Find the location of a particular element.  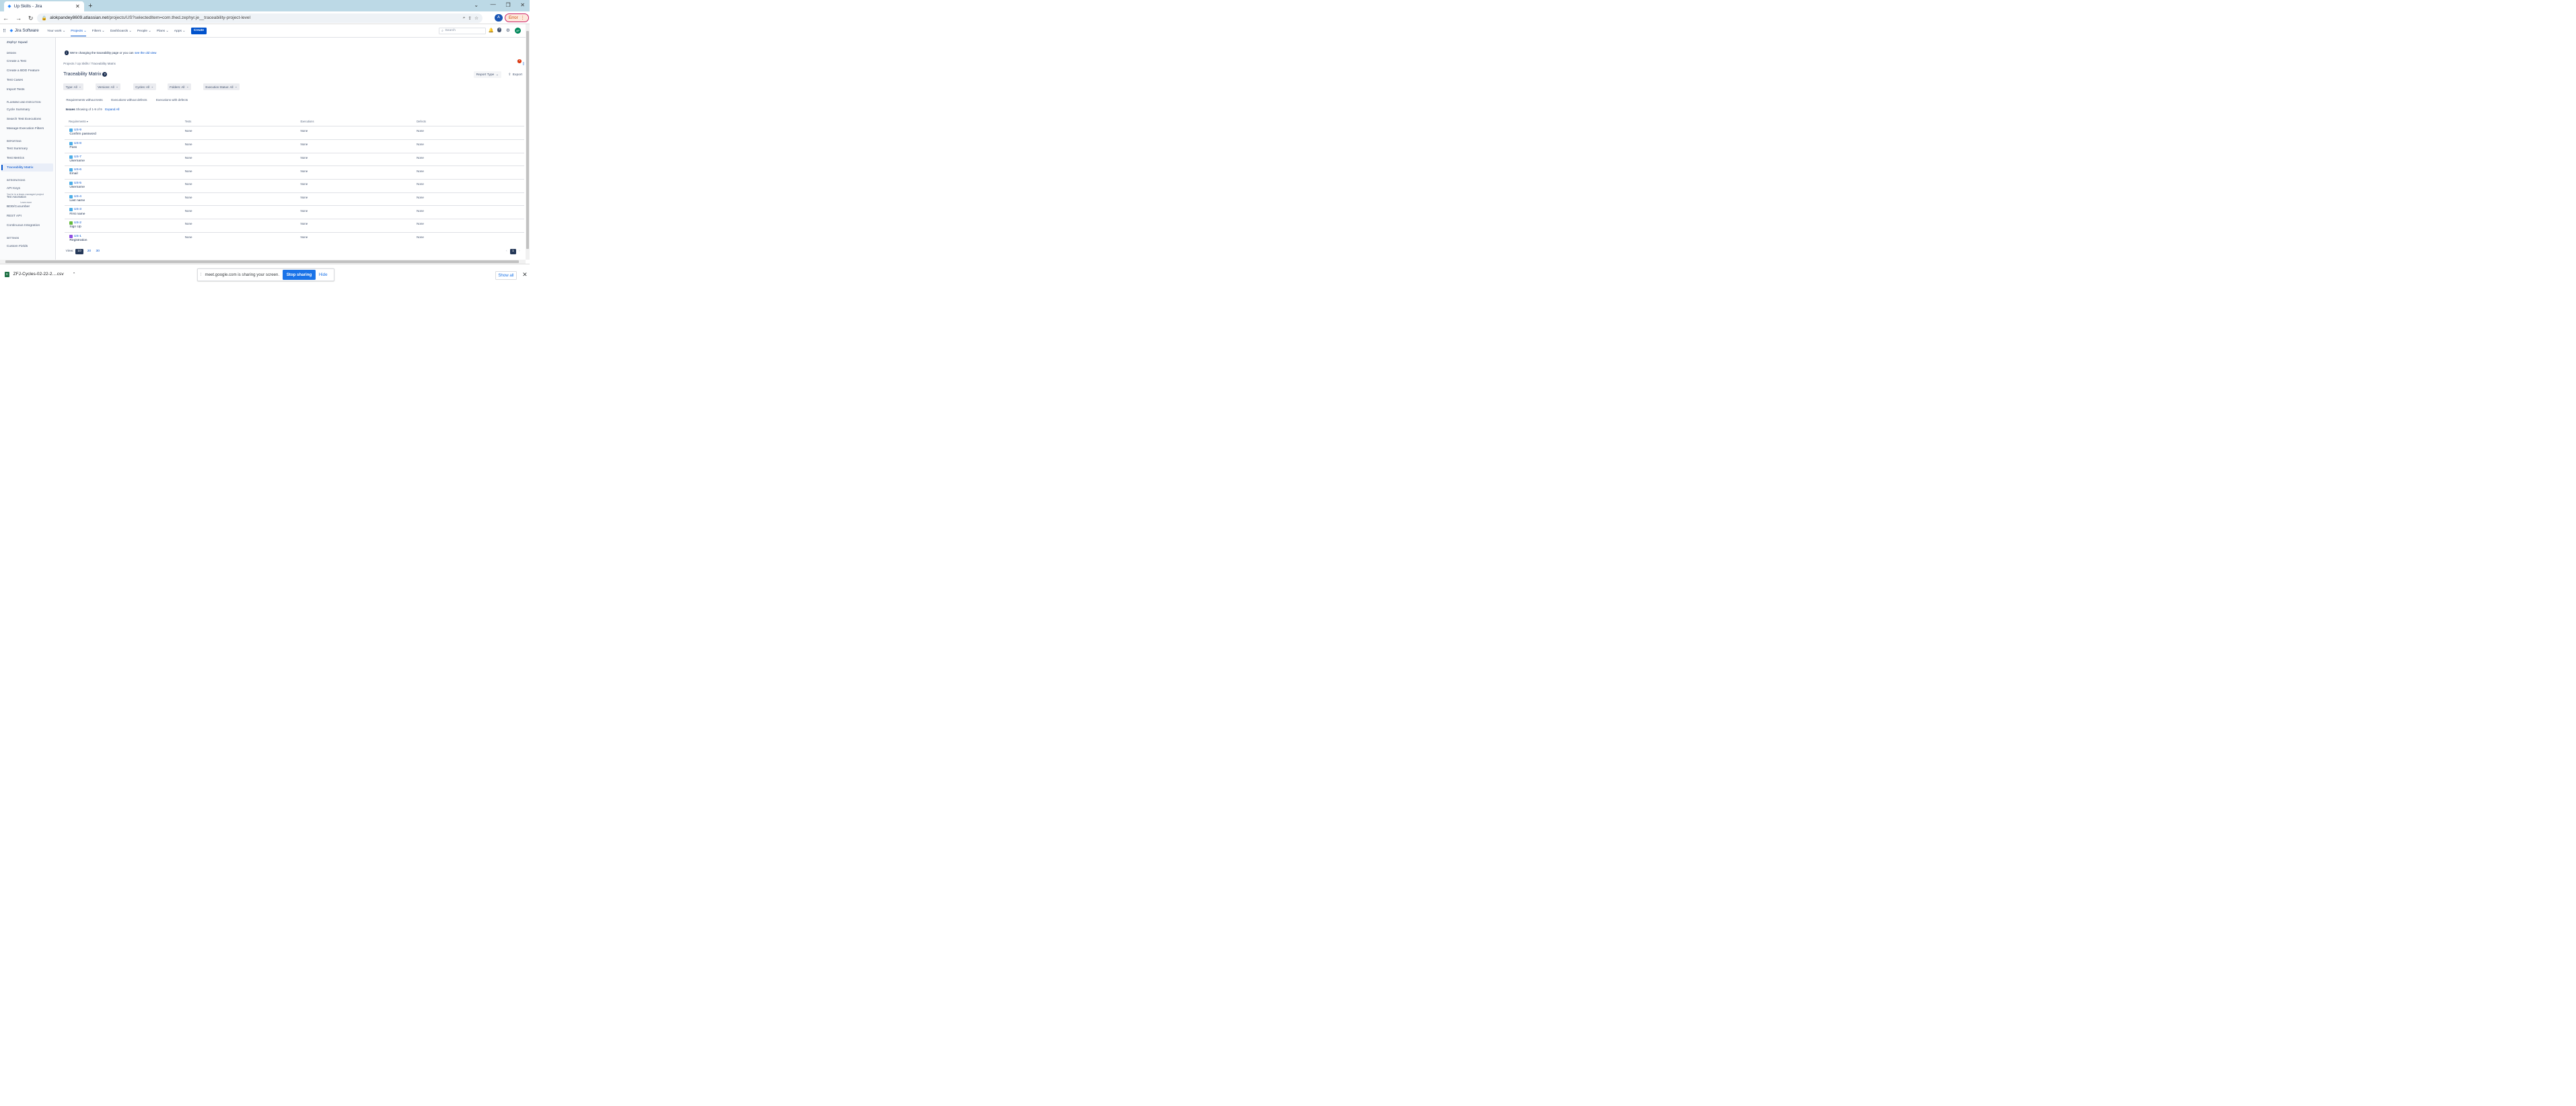

minimize-icon: — is located at coordinates (493, 4).